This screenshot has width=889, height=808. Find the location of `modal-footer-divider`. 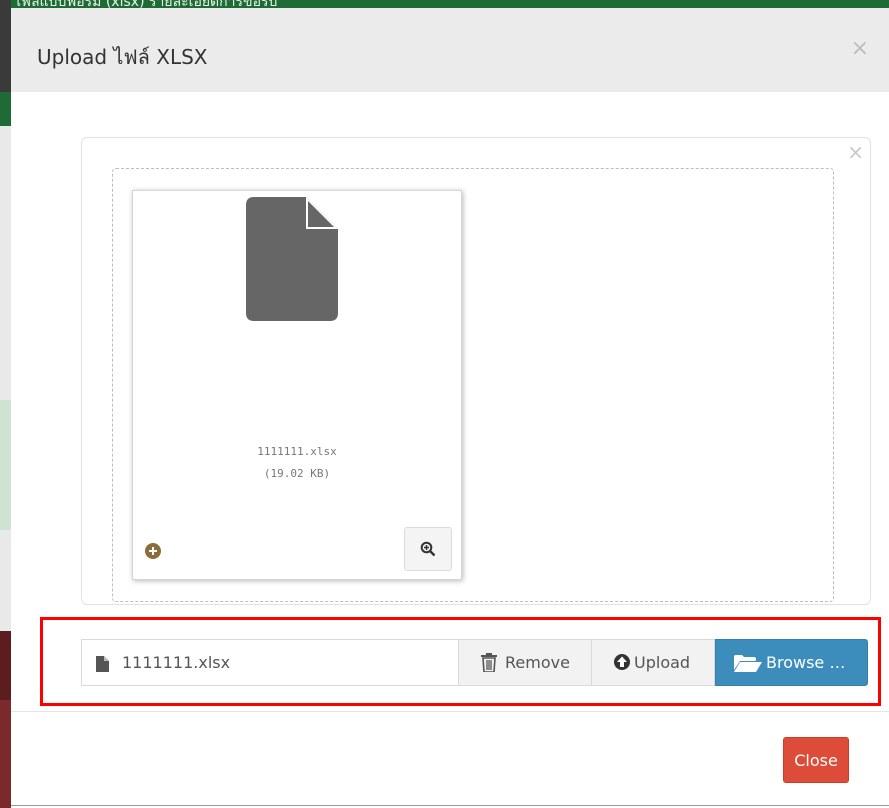

modal-footer-divider is located at coordinates (450, 711).